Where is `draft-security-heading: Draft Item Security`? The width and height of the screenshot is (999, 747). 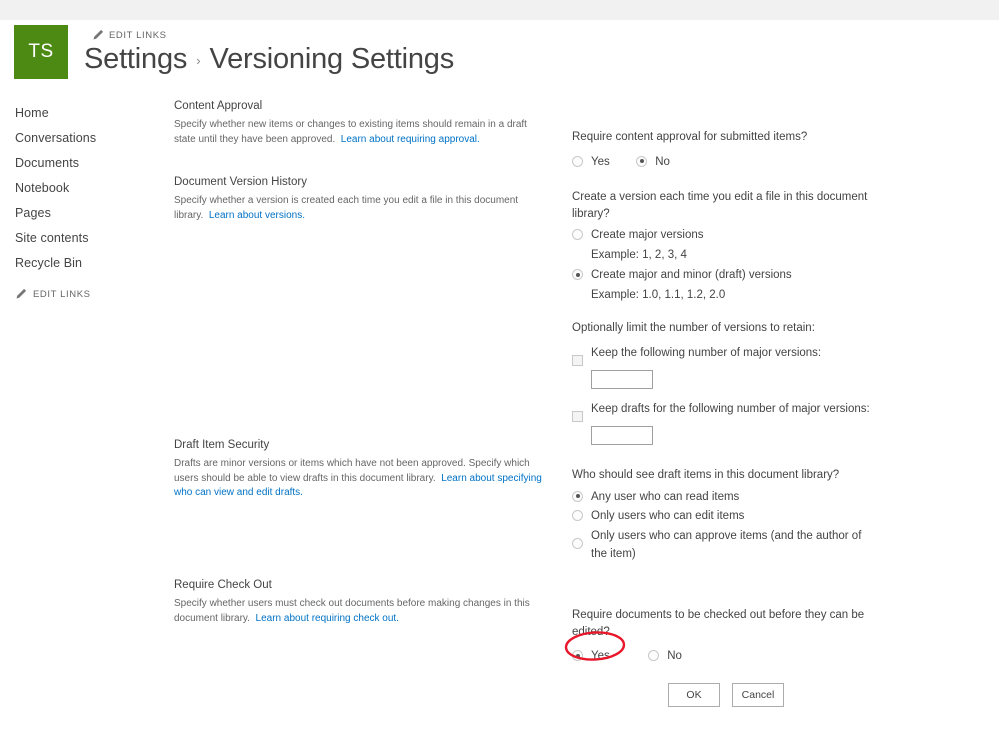 draft-security-heading: Draft Item Security is located at coordinates (222, 445).